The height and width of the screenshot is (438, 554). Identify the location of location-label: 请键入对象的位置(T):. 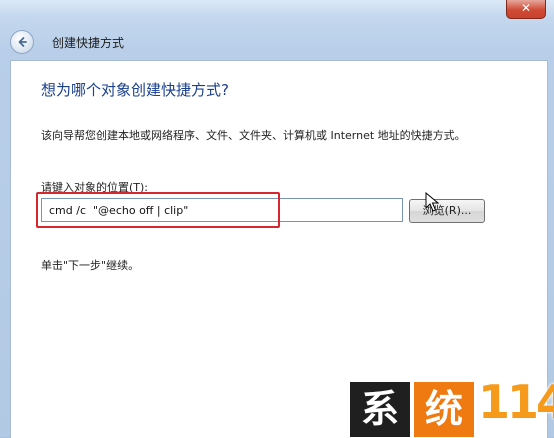
(95, 187).